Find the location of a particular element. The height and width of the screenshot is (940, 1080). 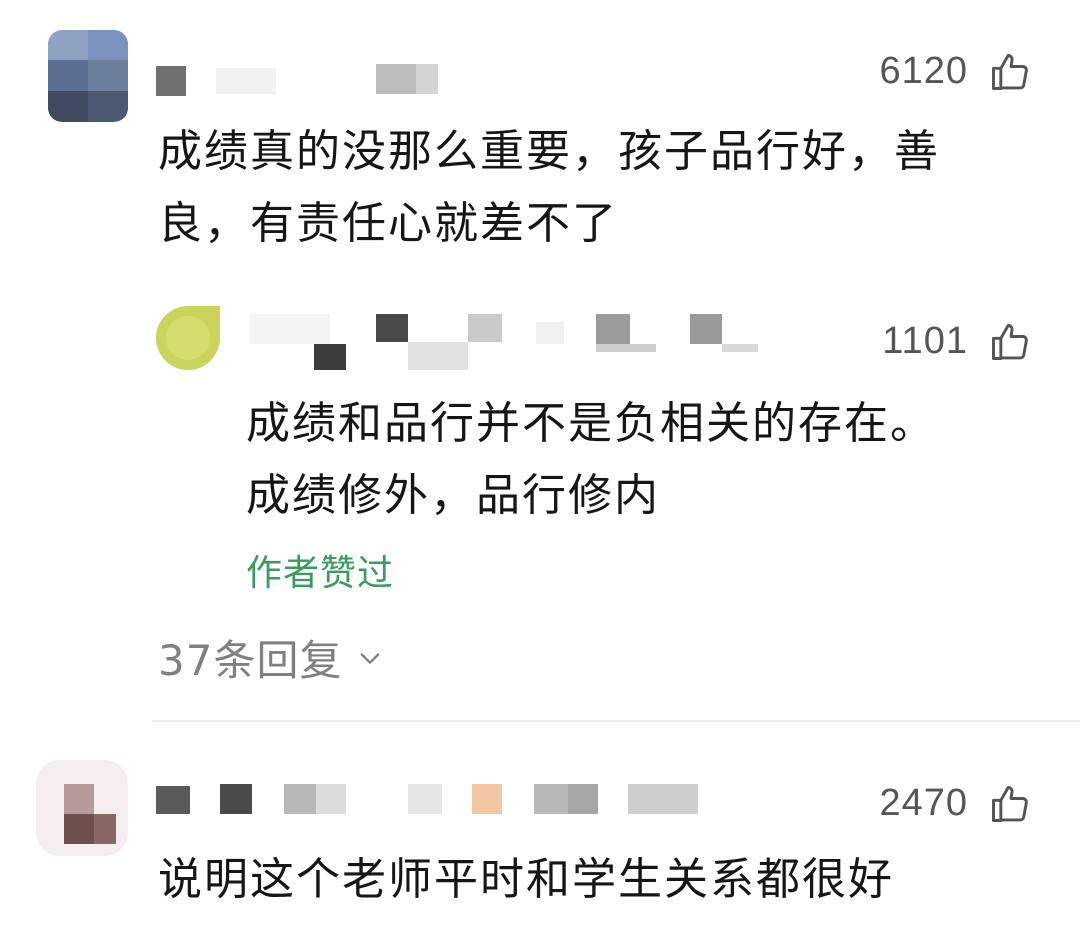

reply-avatar is located at coordinates (188, 338).